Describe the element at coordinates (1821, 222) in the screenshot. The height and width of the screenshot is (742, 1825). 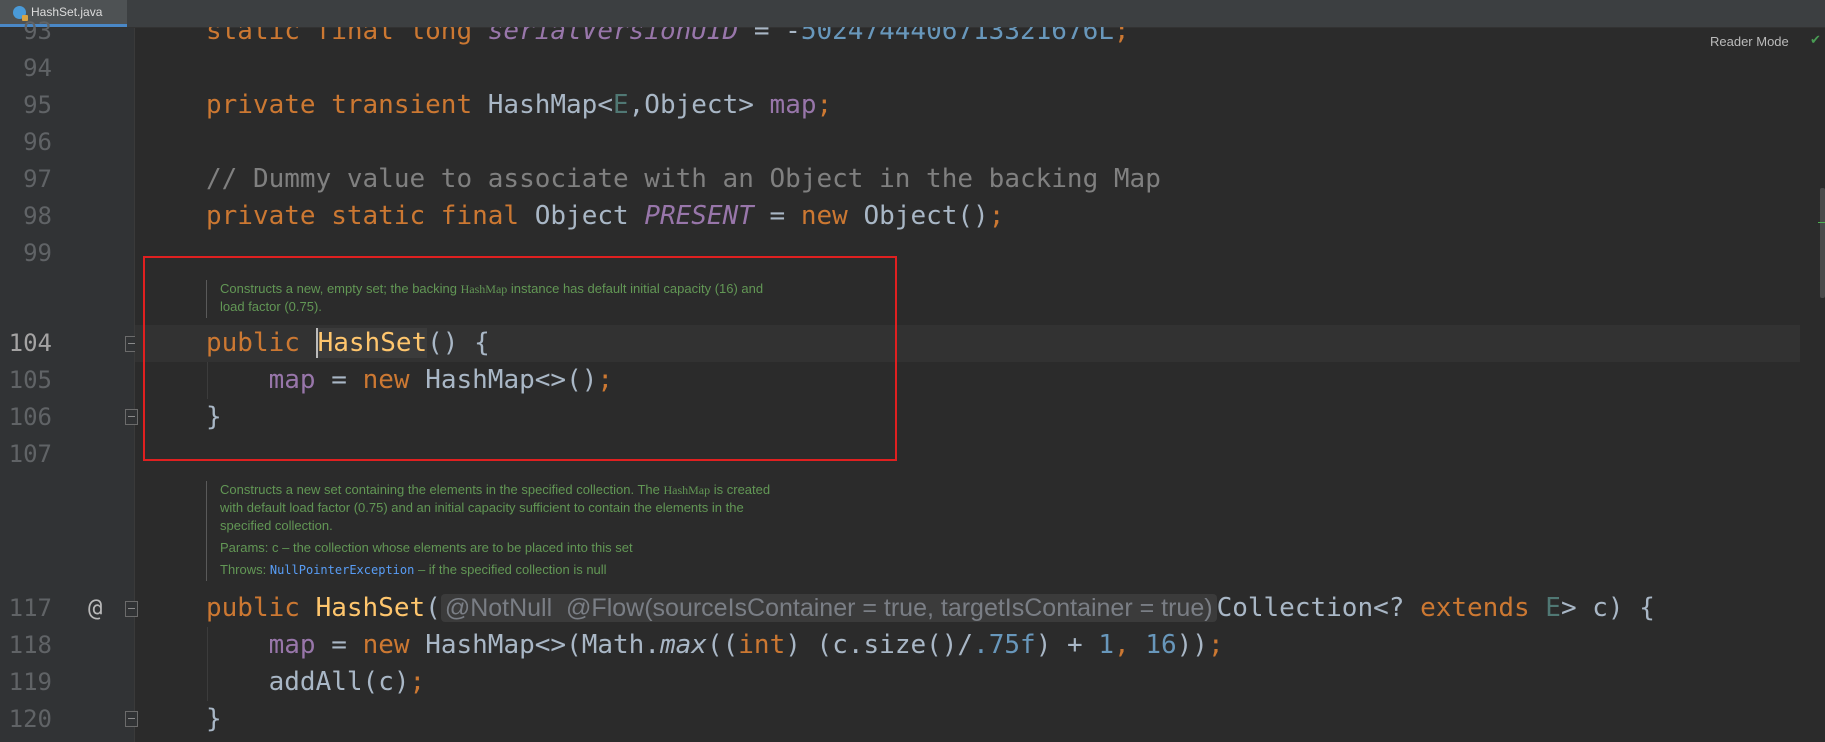
I see `change-marker` at that location.